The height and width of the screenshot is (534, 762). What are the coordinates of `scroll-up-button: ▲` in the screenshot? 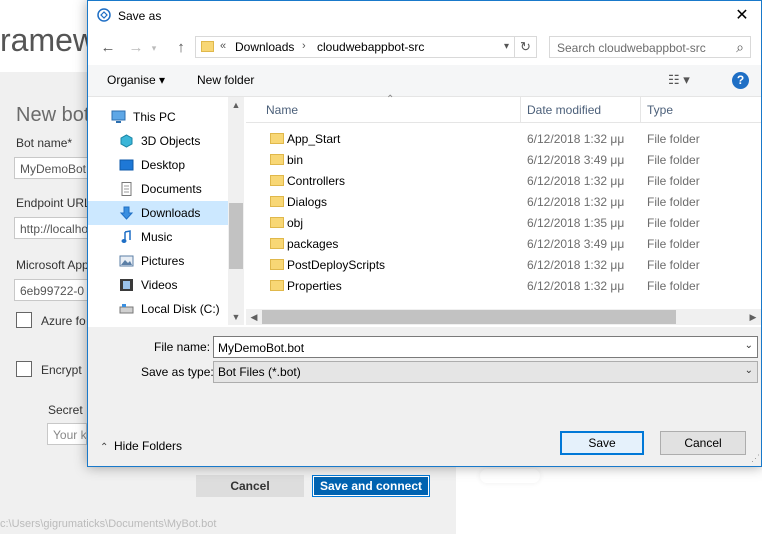 It's located at (236, 105).